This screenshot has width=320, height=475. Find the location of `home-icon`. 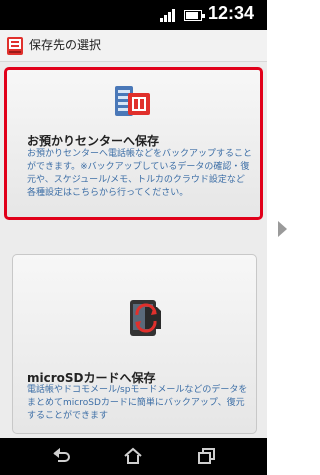

home-icon is located at coordinates (133, 456).